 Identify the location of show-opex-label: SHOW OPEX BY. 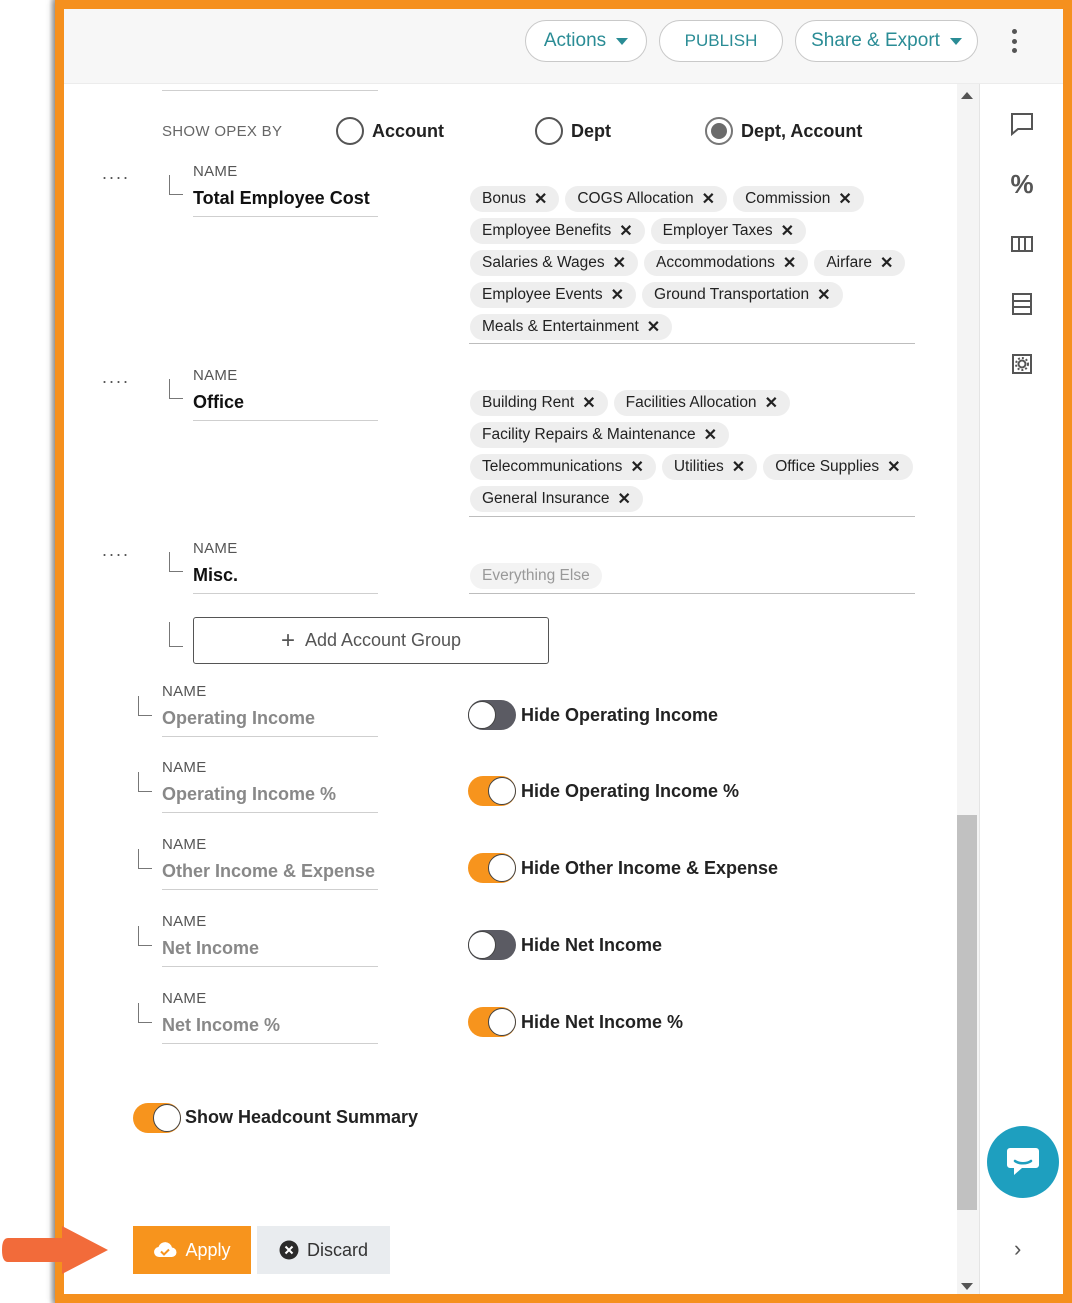
(222, 131).